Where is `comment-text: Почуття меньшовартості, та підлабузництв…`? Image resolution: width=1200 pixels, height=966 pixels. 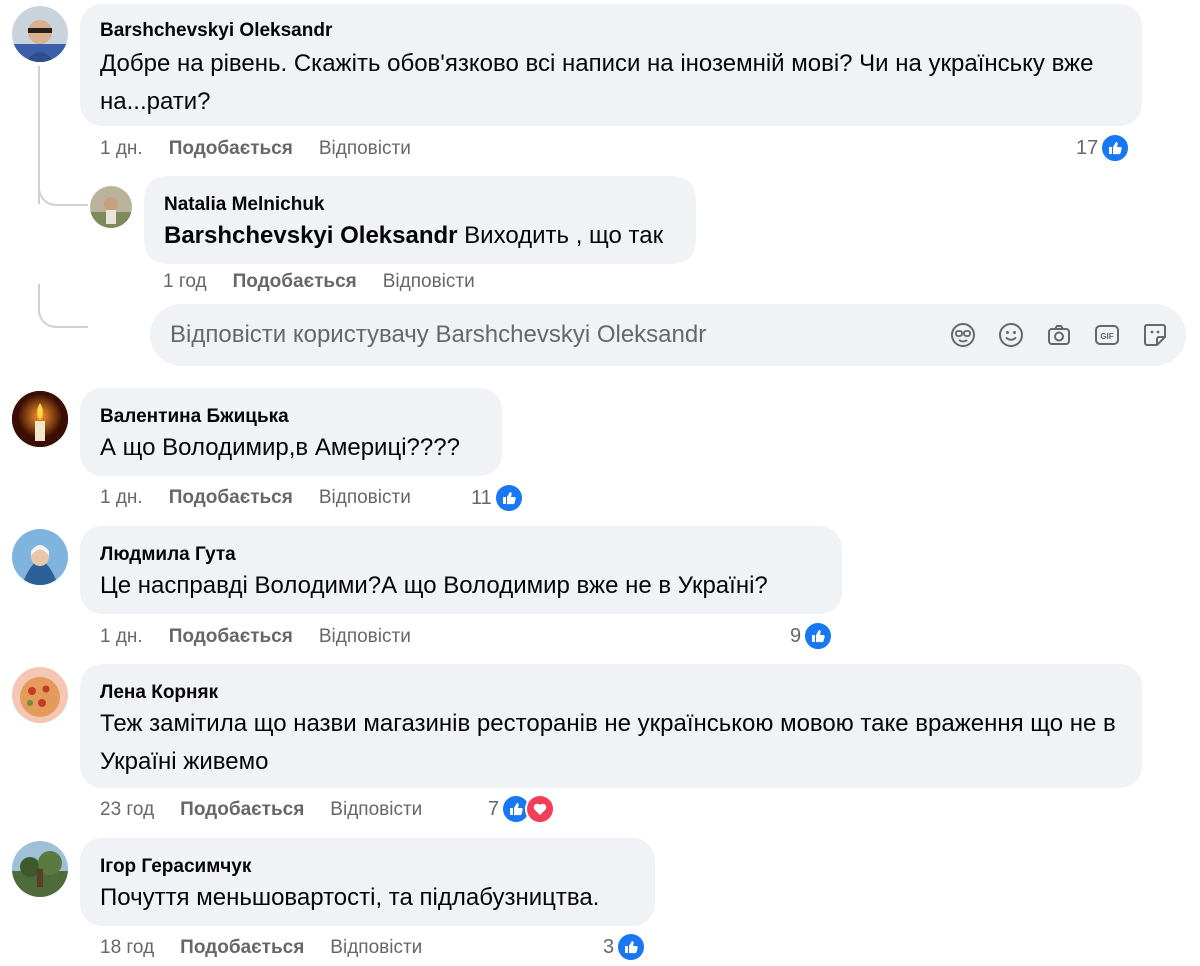 comment-text: Почуття меньшовартості, та підлабузництв… is located at coordinates (350, 897).